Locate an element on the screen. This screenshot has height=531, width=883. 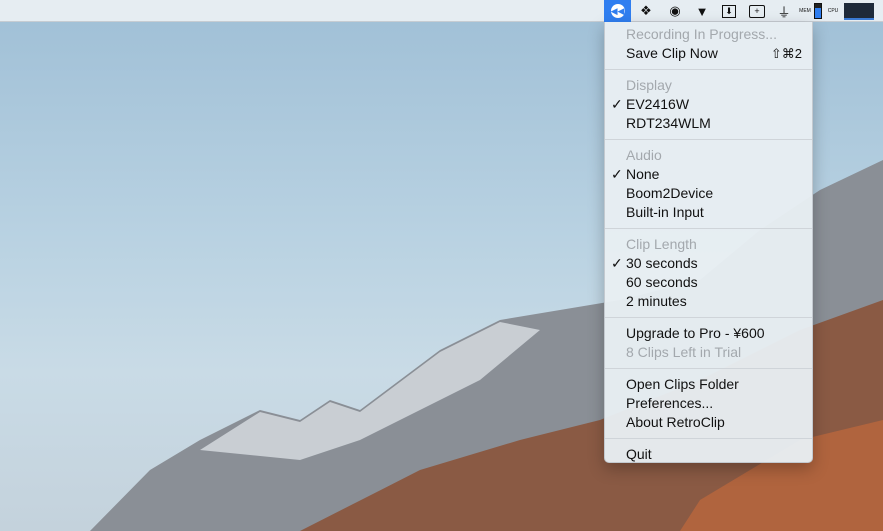
upgrade-item: Upgrade to Pro - ¥600 is located at coordinates (708, 333).